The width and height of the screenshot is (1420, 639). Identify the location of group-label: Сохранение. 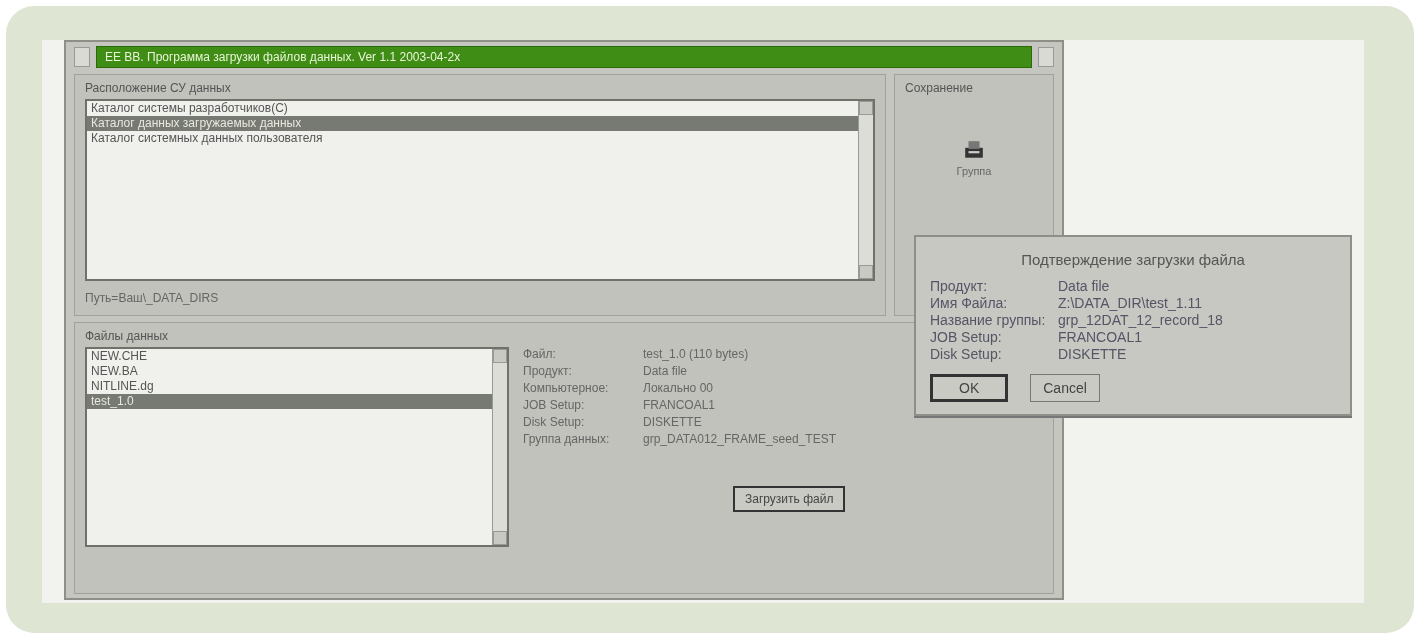
(939, 88).